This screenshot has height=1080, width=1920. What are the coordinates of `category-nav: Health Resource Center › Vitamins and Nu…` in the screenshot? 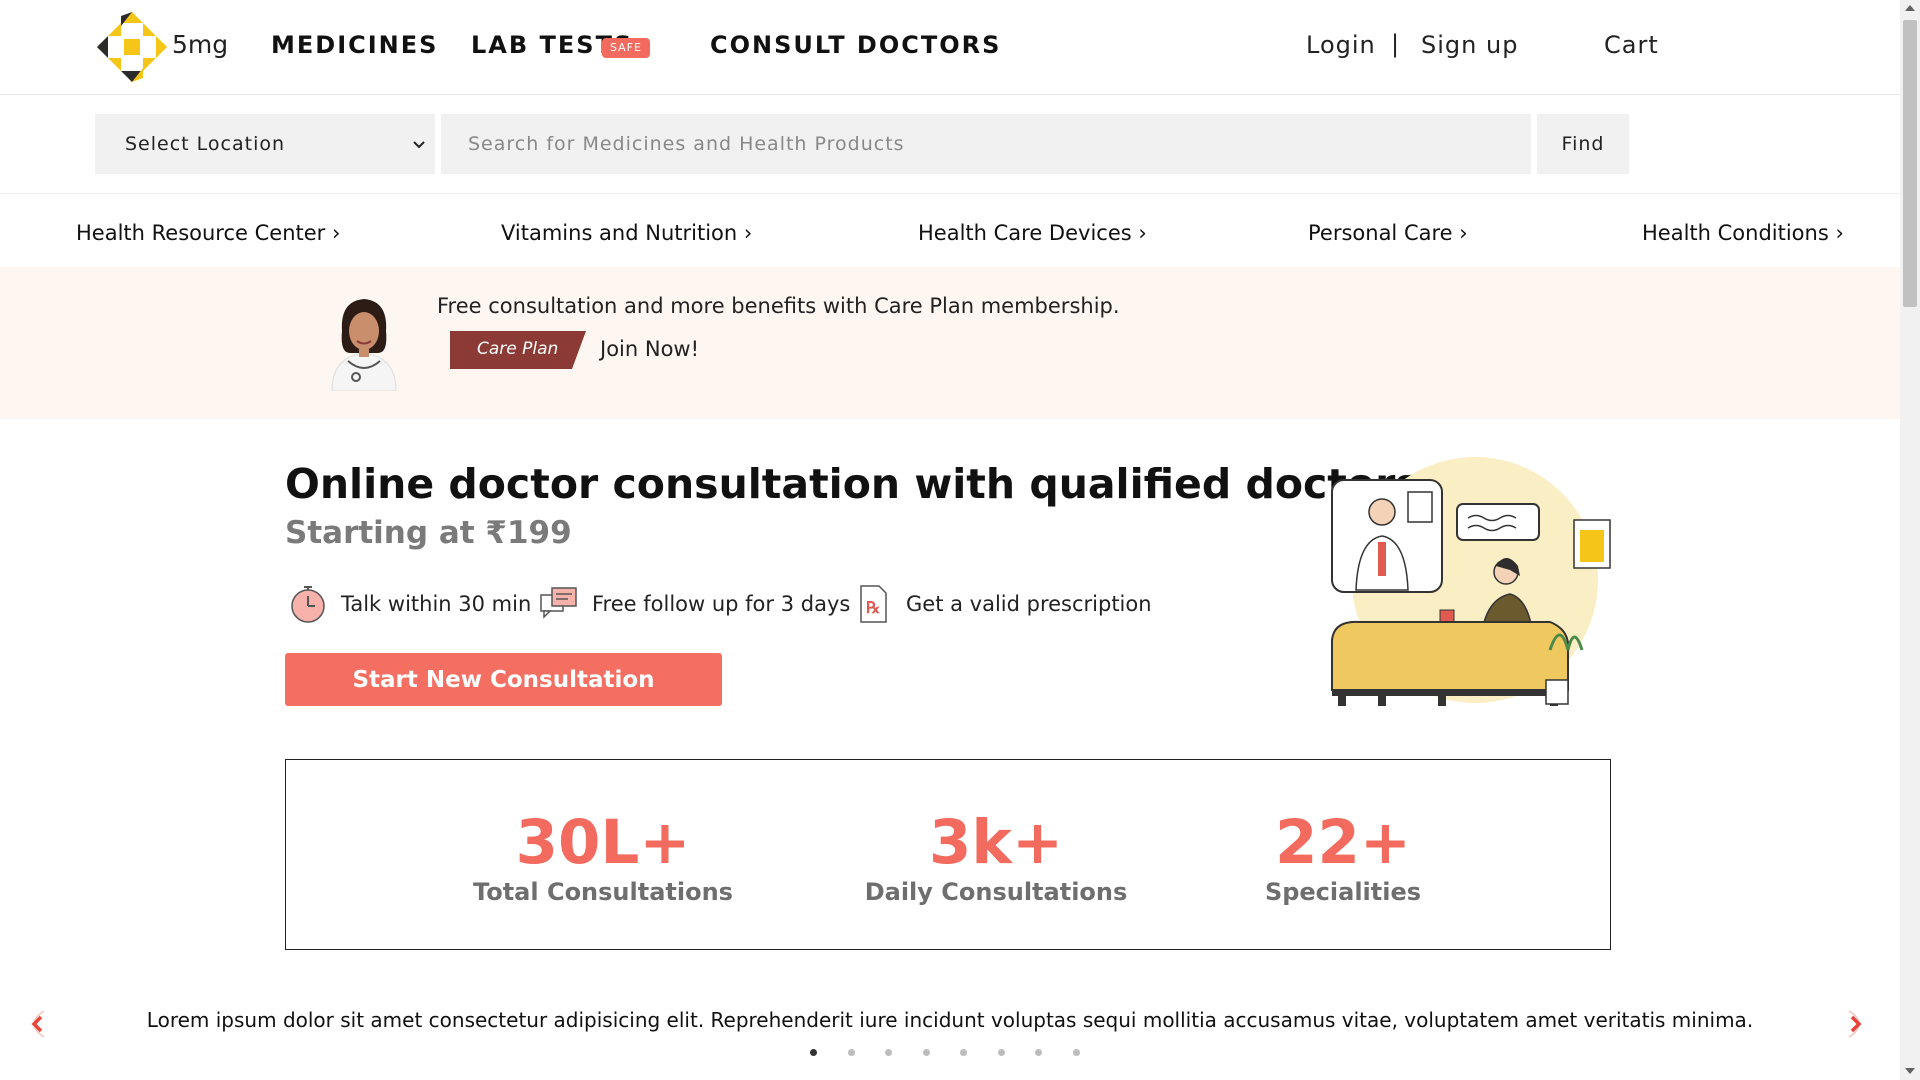 It's located at (950, 230).